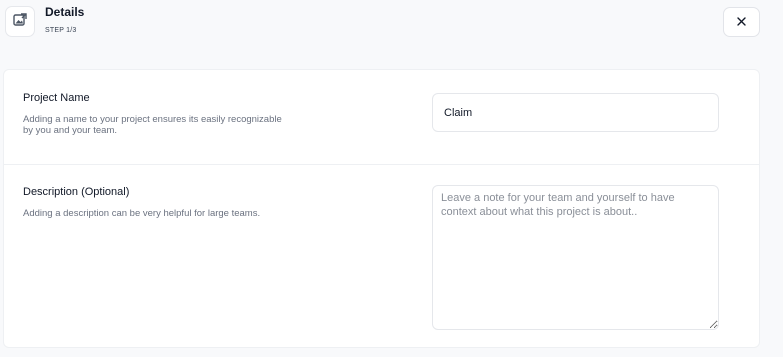 This screenshot has width=783, height=357. I want to click on close-button, so click(741, 22).